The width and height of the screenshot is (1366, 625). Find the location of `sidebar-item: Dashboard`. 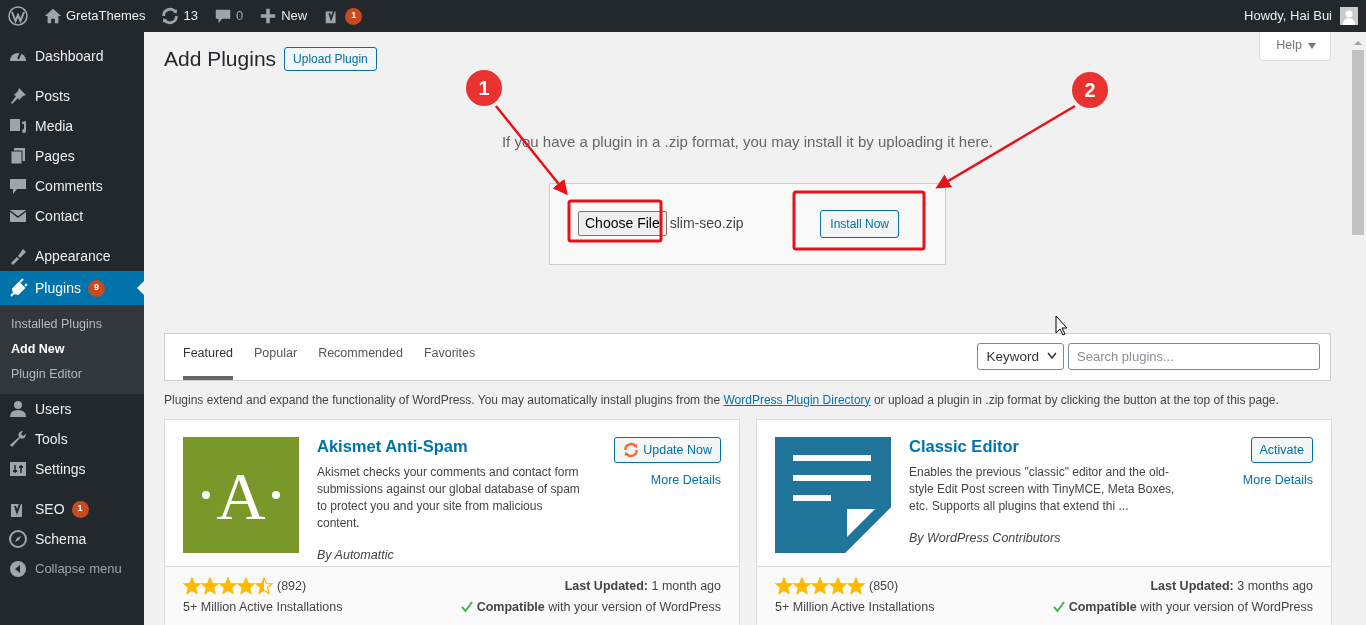

sidebar-item: Dashboard is located at coordinates (72, 56).